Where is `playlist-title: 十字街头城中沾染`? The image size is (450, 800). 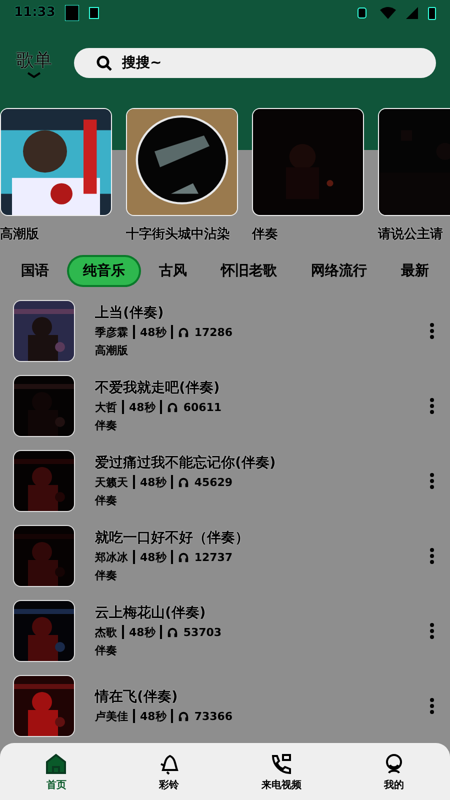 playlist-title: 十字街头城中沾染 is located at coordinates (178, 234).